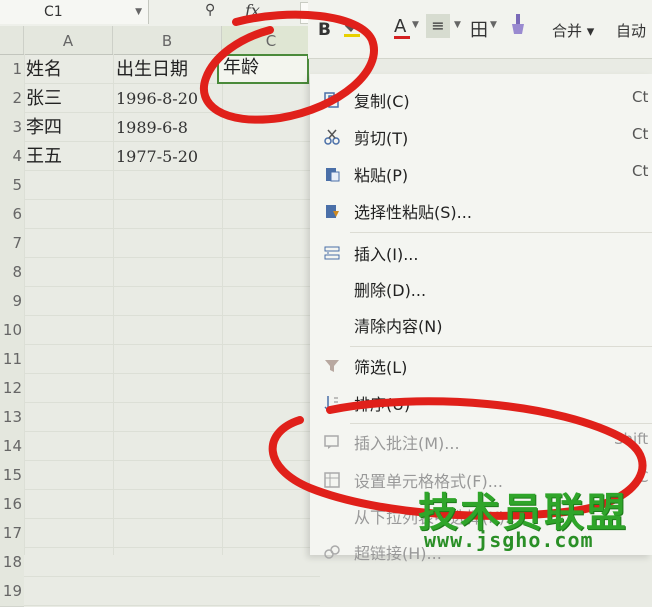 The width and height of the screenshot is (652, 607). Describe the element at coordinates (74, 12) in the screenshot. I see `name-box: C1 ▼` at that location.